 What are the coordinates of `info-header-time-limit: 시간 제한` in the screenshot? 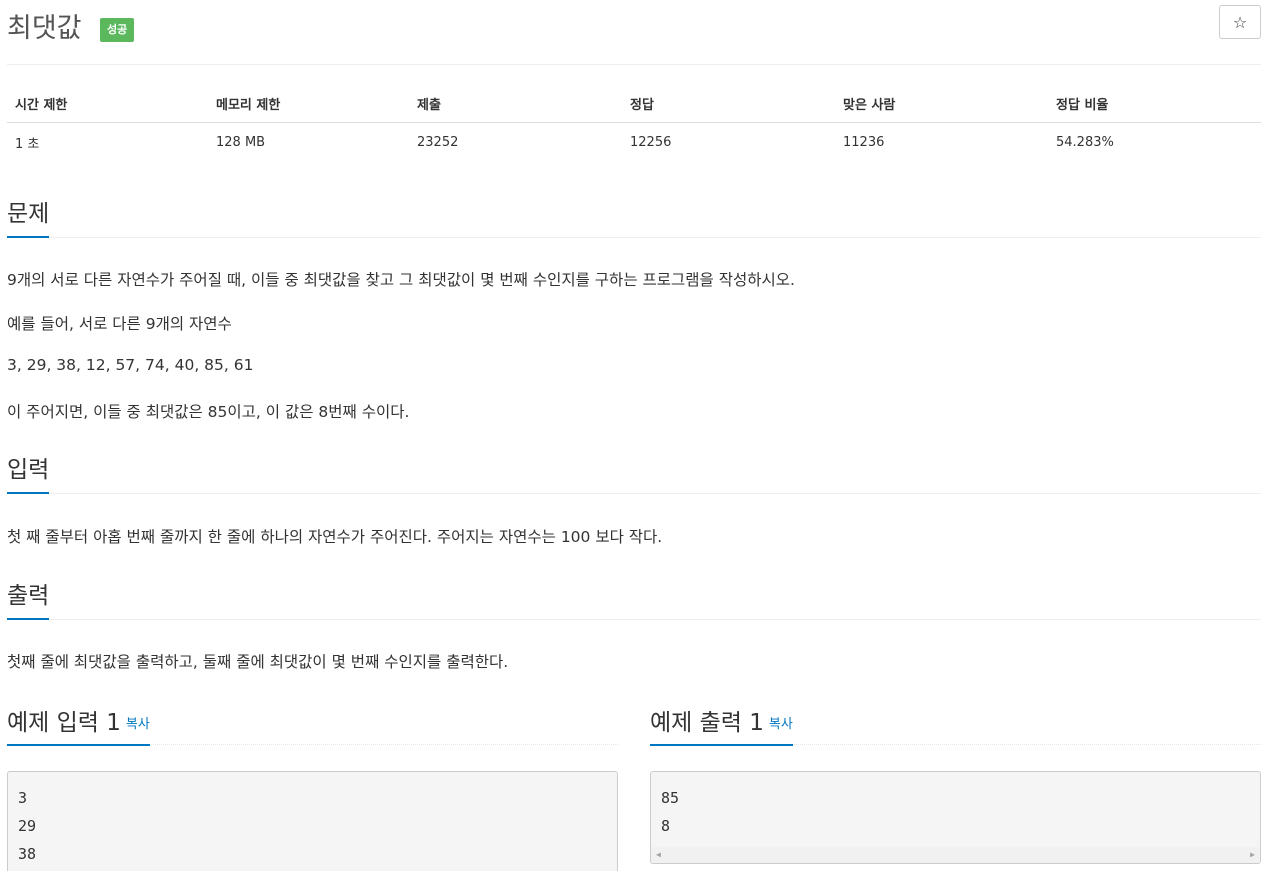 It's located at (107, 103).